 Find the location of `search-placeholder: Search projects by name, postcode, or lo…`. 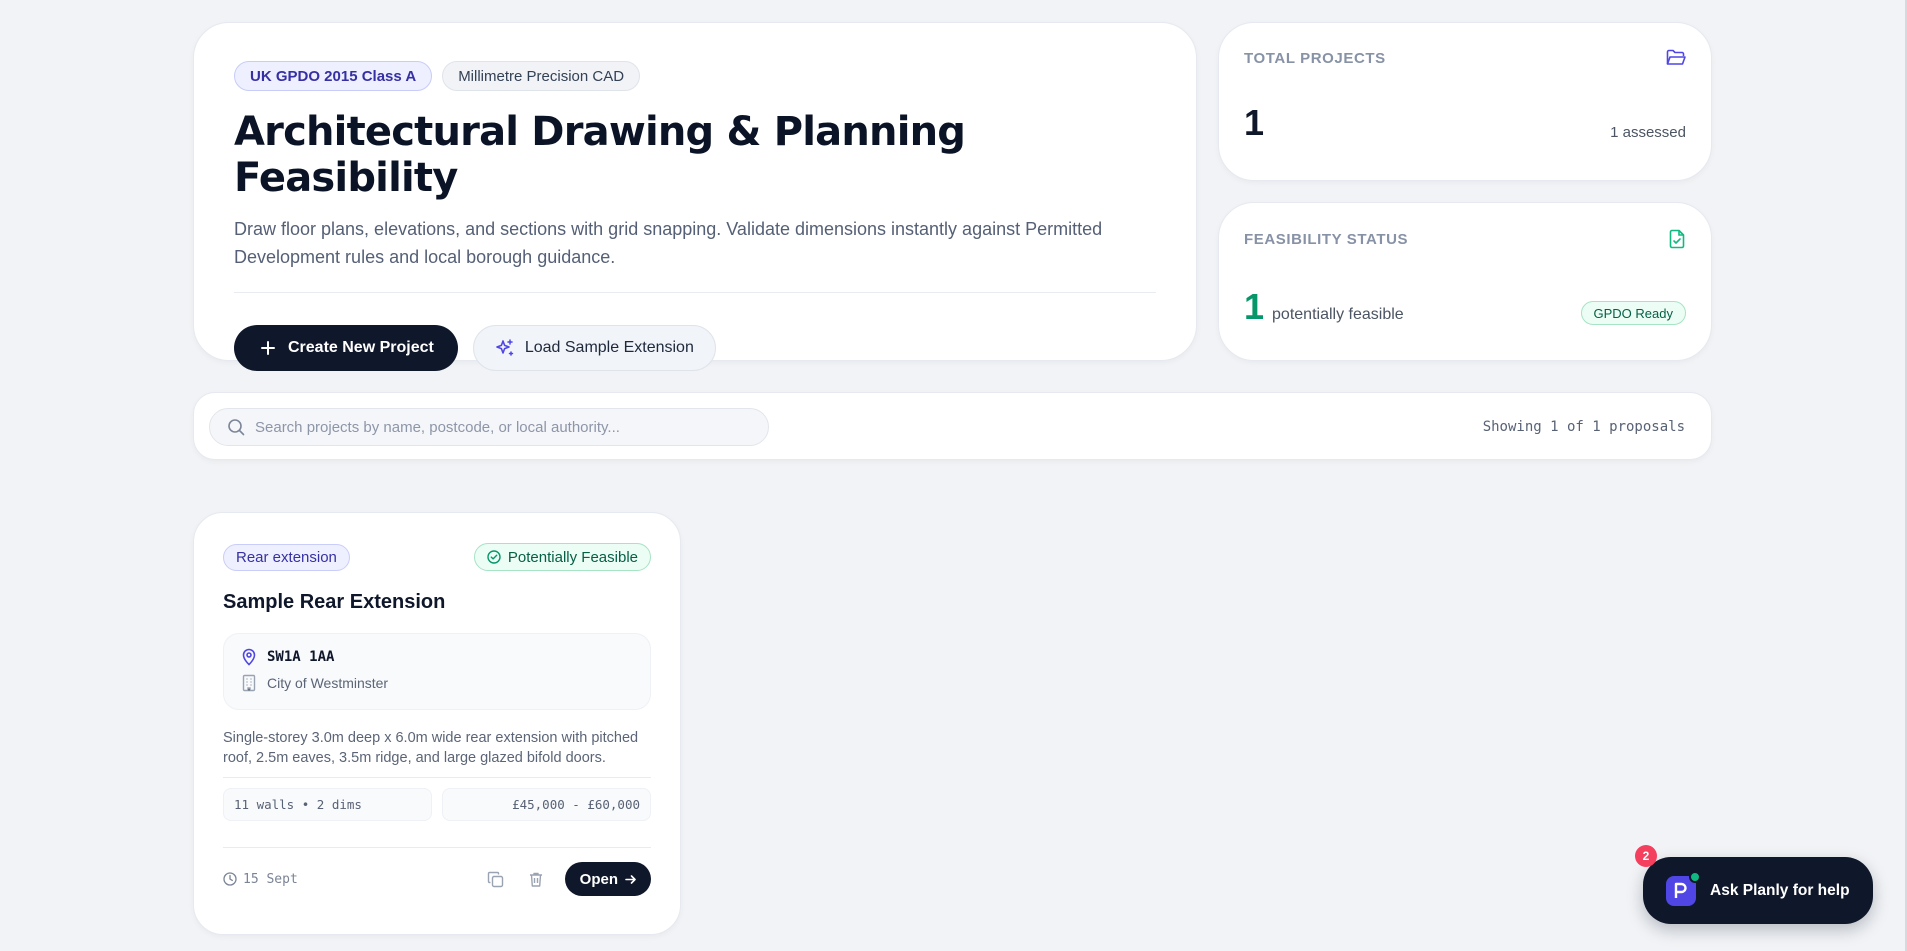

search-placeholder: Search projects by name, postcode, or lo… is located at coordinates (437, 427).